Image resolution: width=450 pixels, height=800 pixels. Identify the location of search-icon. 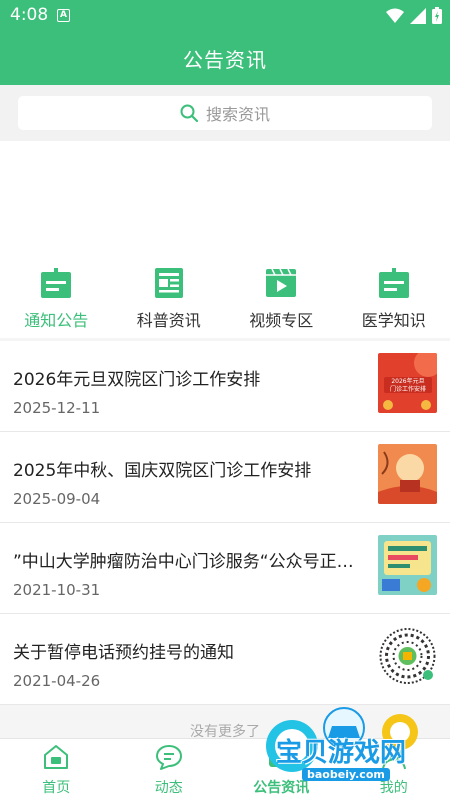
(189, 113).